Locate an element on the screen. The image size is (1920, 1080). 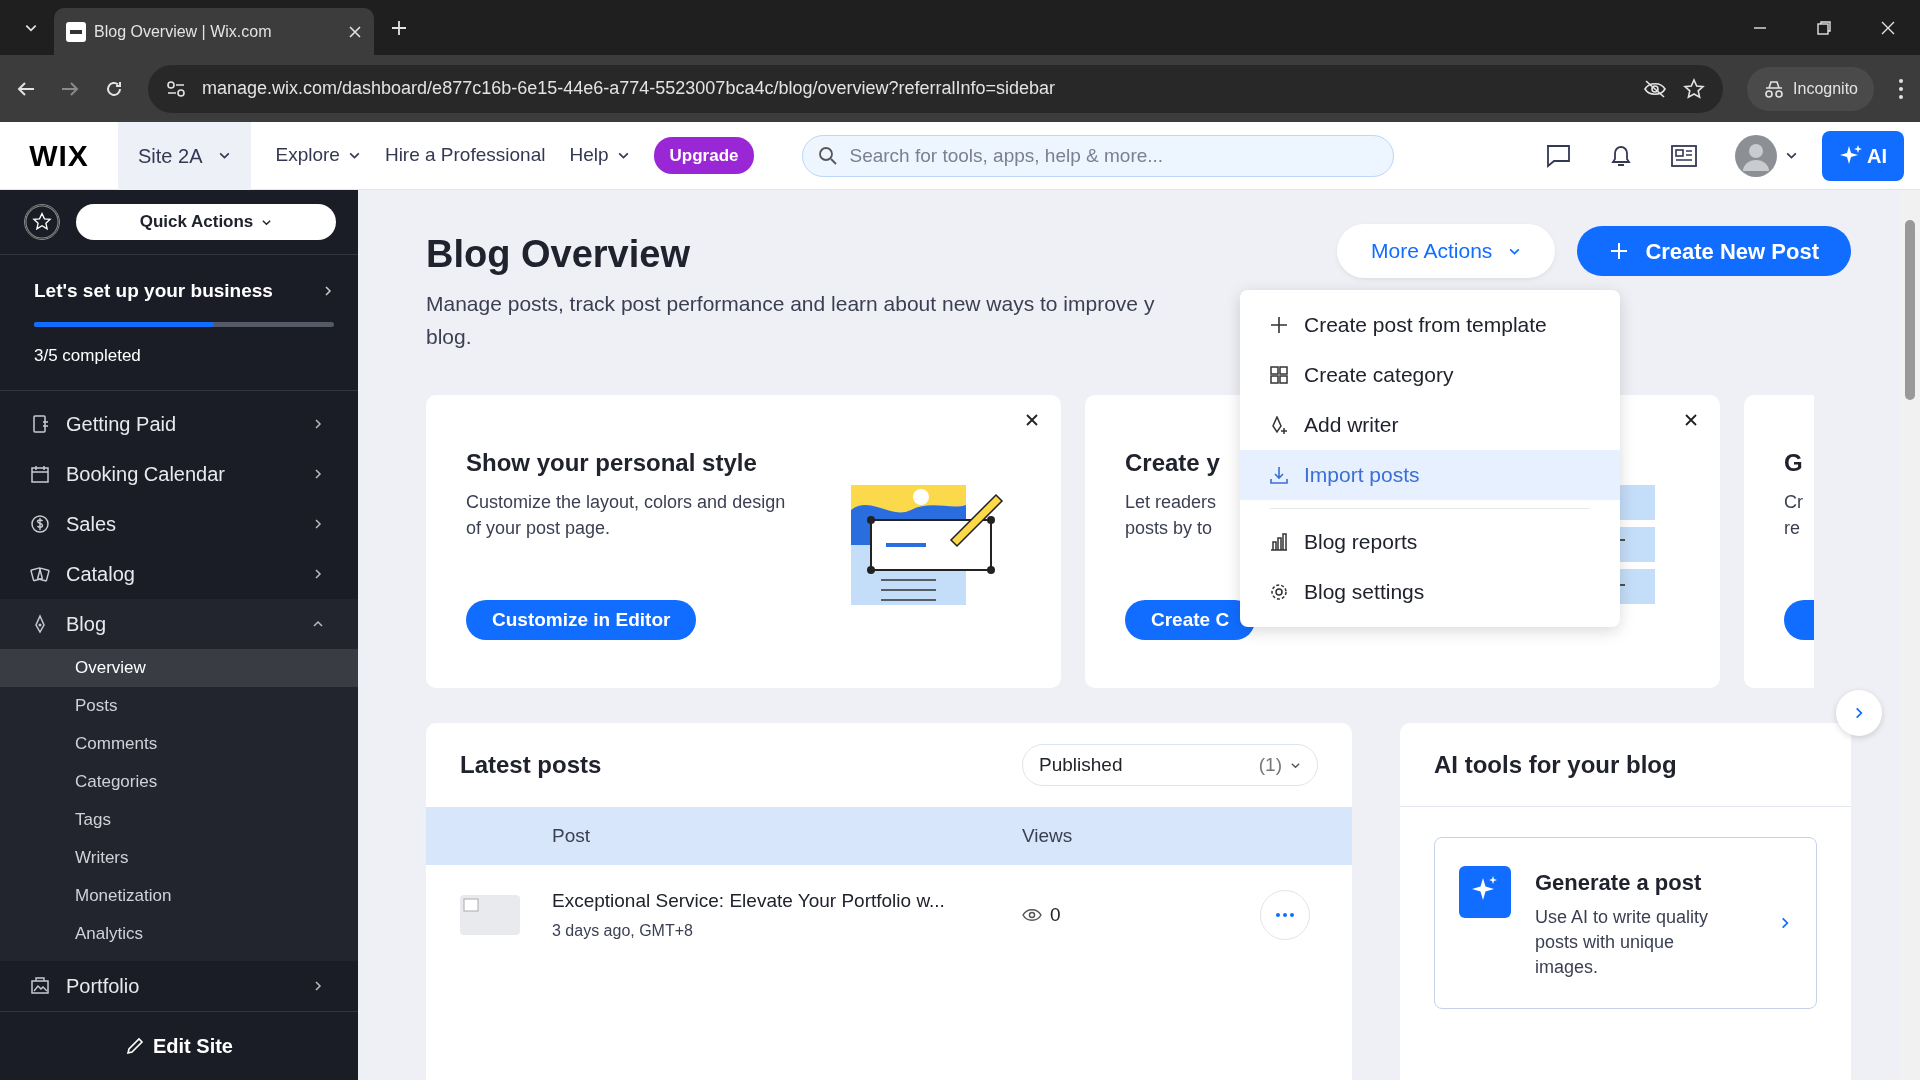
incognito-icon is located at coordinates (1774, 88).